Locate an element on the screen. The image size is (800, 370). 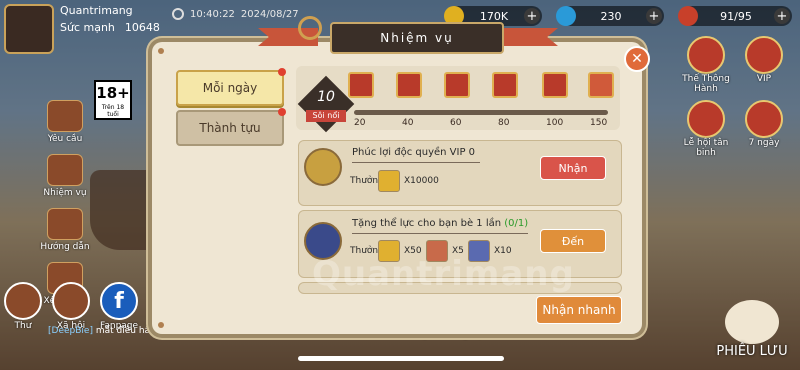
player-profile: Quantrimang Sức mạnh 10648 is located at coordinates (82, 29).